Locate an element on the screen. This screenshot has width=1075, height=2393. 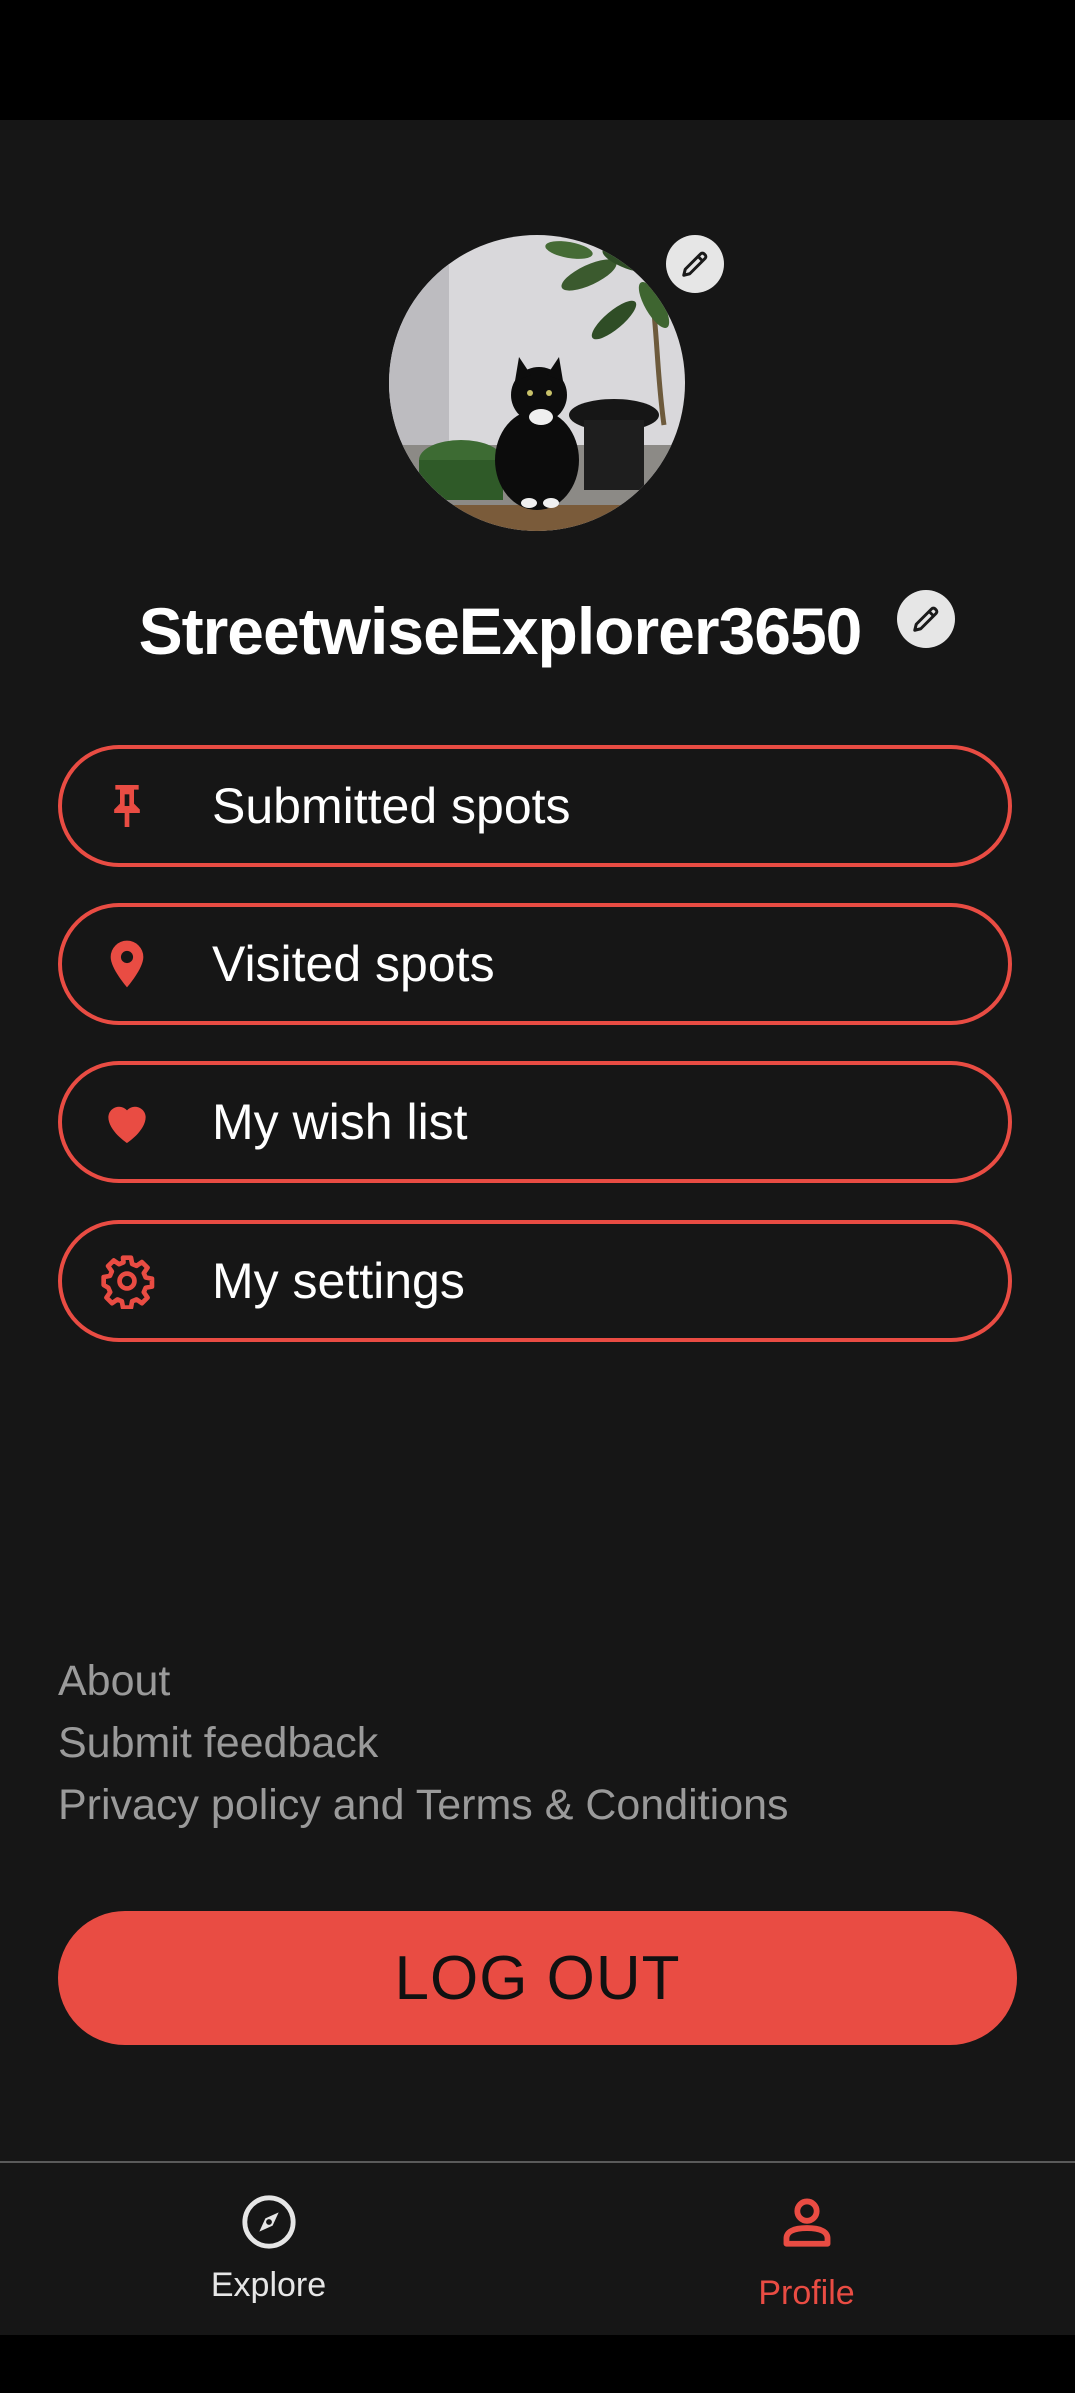
menu-item-label: Submitted spots is located at coordinates (391, 806).